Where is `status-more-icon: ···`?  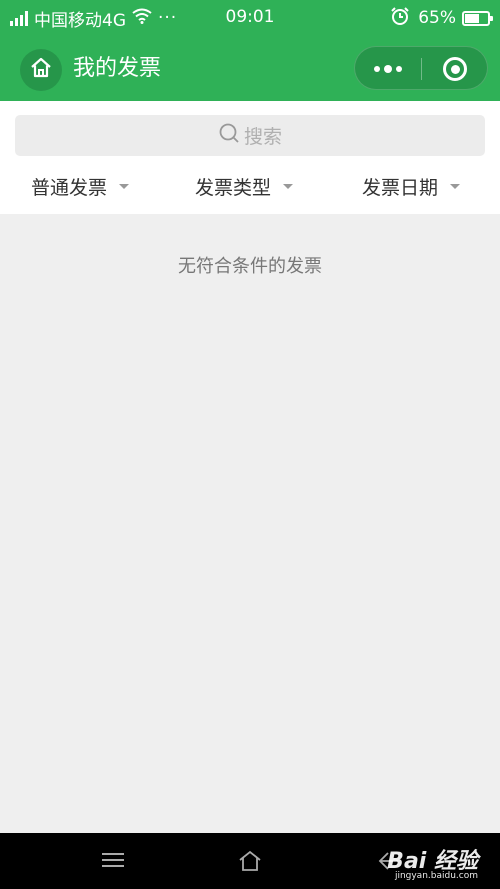 status-more-icon: ··· is located at coordinates (168, 18).